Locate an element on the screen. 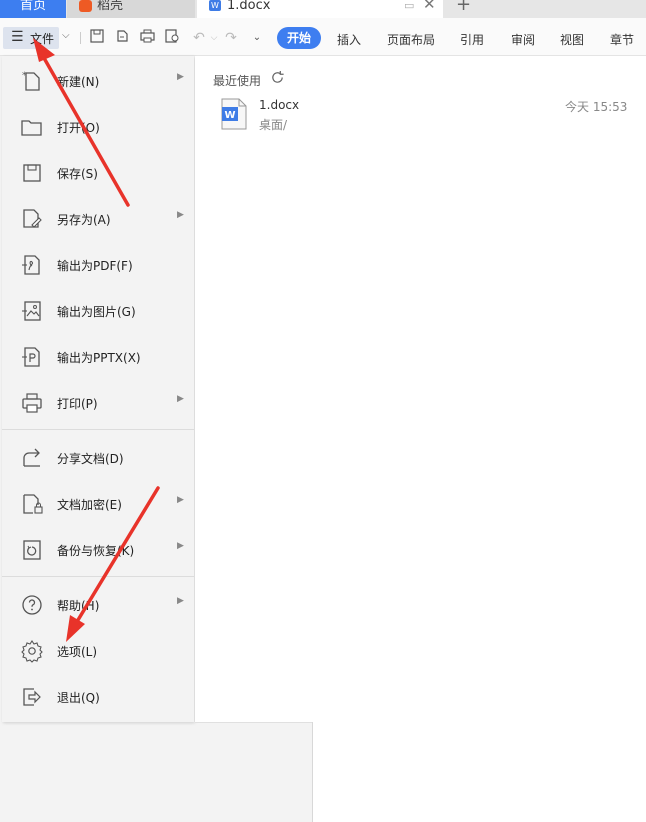 Image resolution: width=646 pixels, height=822 pixels. document-page is located at coordinates (479, 772).